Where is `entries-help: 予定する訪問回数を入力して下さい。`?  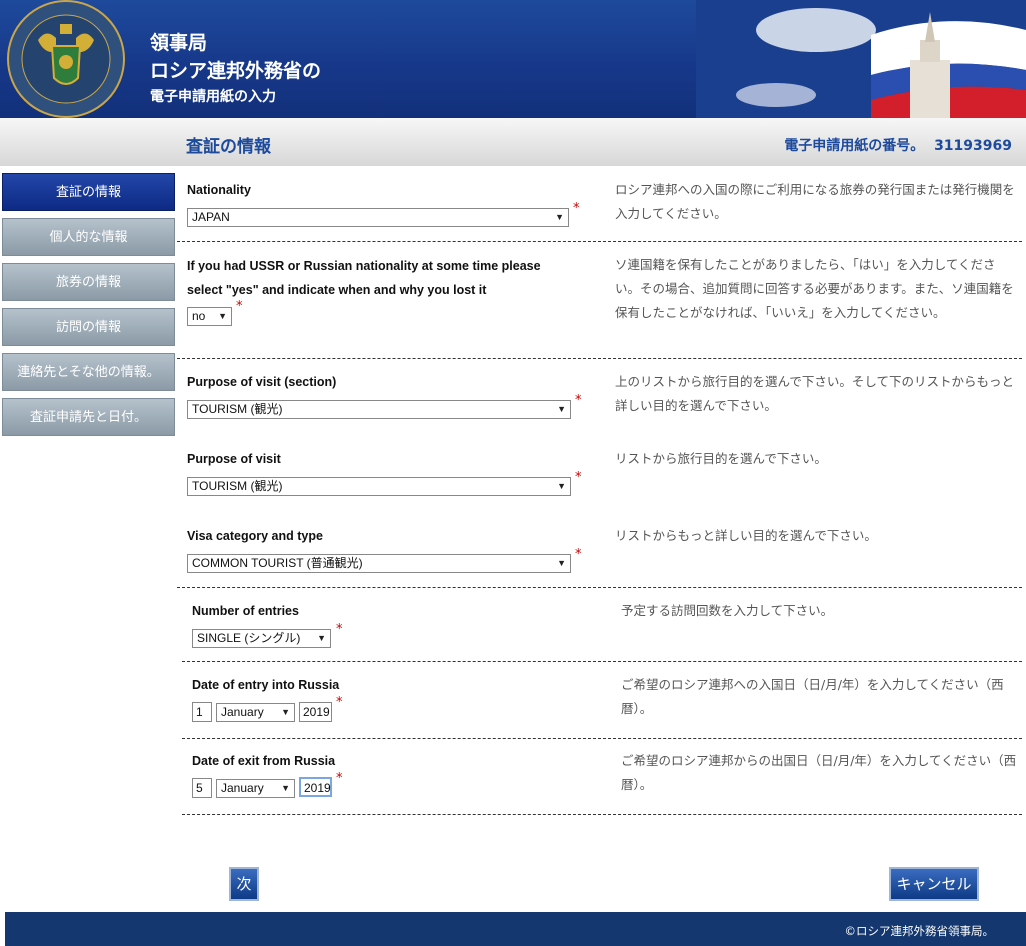
entries-help: 予定する訪問回数を入力して下さい。 is located at coordinates (727, 610).